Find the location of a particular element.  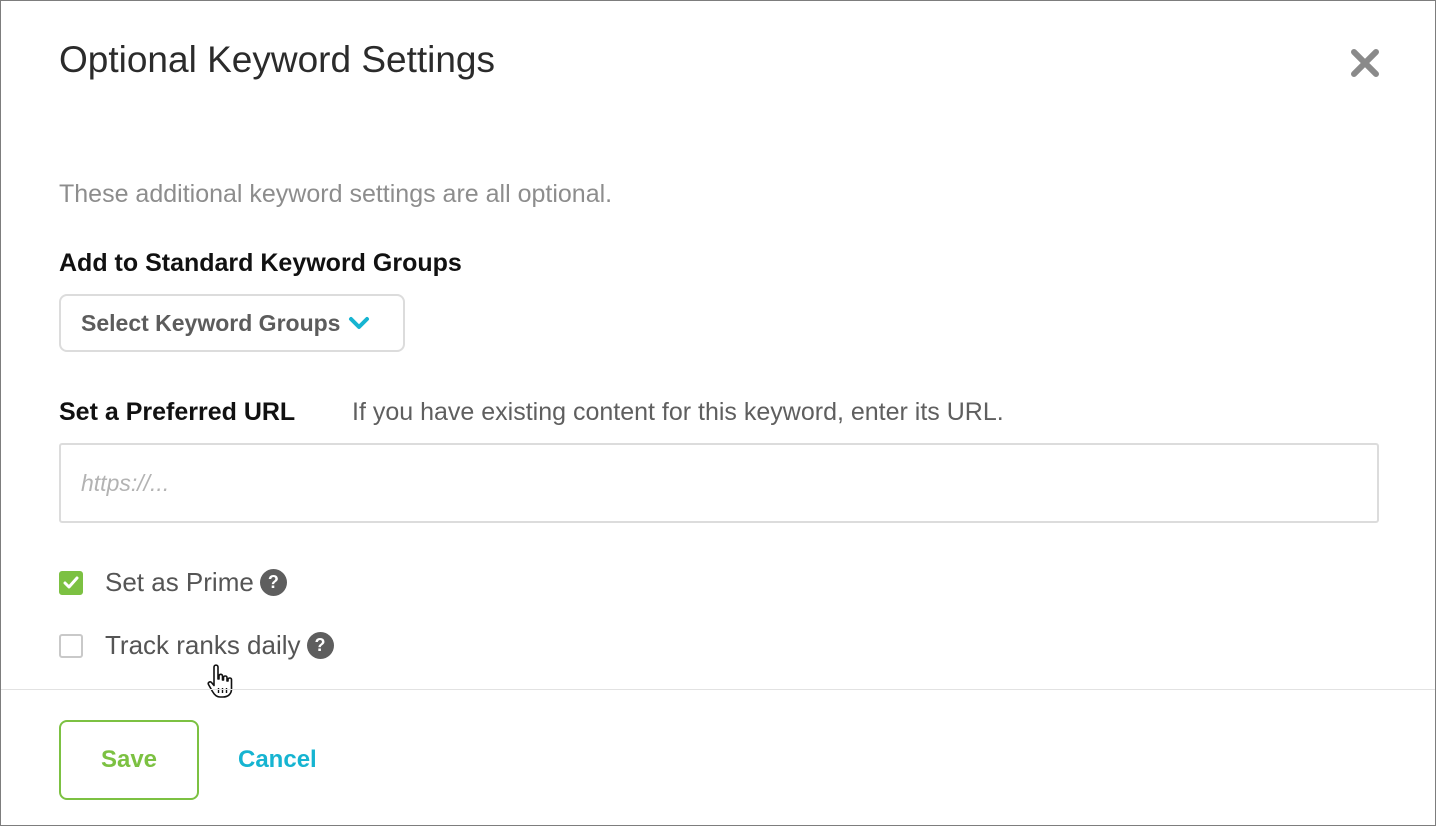

preferred-url-label: Set a Preferred URL is located at coordinates (177, 412).